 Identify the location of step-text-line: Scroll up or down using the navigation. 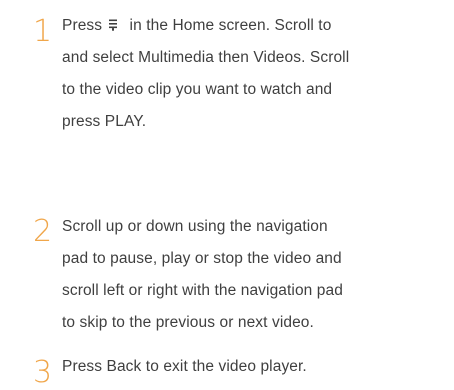
(195, 226).